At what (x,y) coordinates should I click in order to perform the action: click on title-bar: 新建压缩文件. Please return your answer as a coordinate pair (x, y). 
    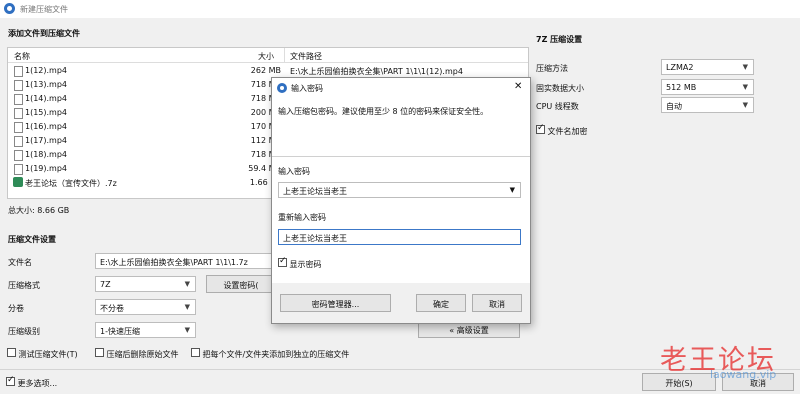
    Looking at the image, I should click on (400, 9).